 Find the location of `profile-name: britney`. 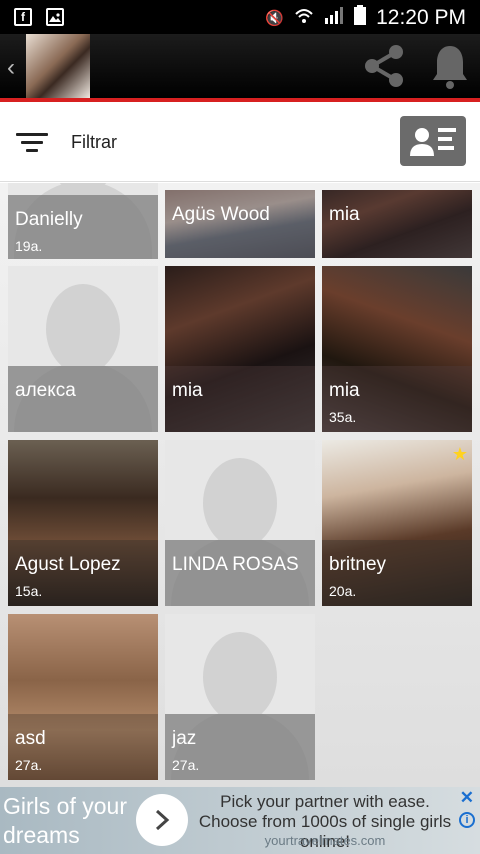

profile-name: britney is located at coordinates (358, 564).